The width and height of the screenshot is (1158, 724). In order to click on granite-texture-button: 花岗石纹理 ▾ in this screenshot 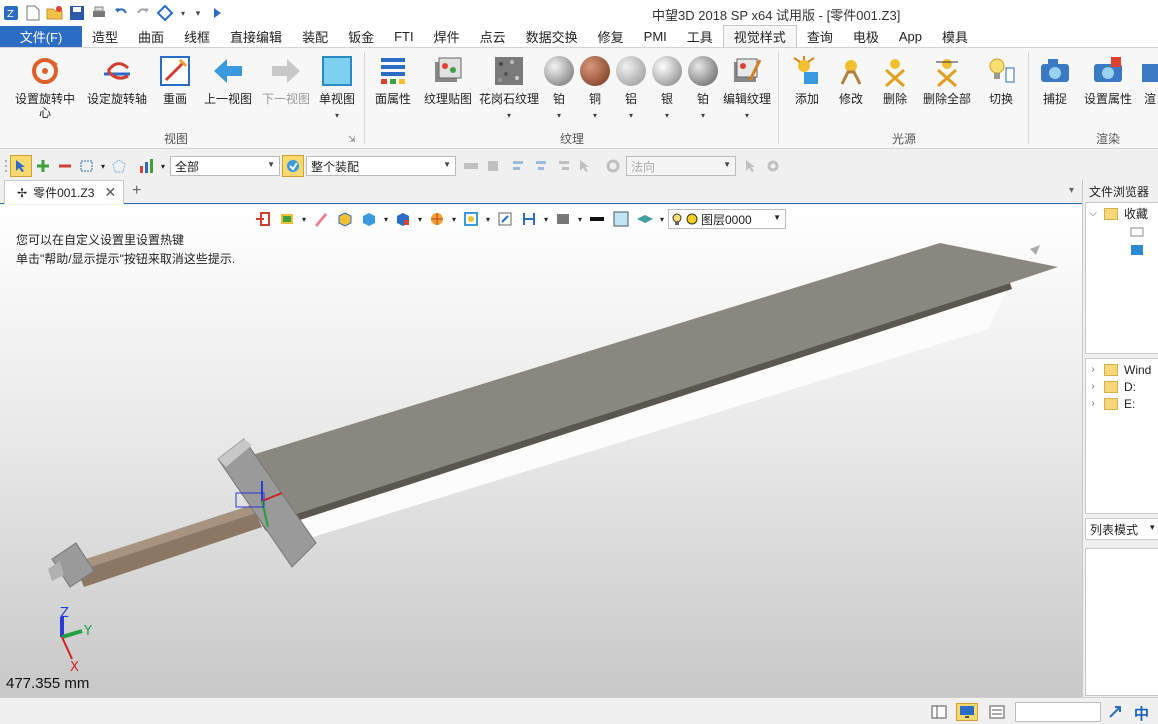, I will do `click(509, 88)`.